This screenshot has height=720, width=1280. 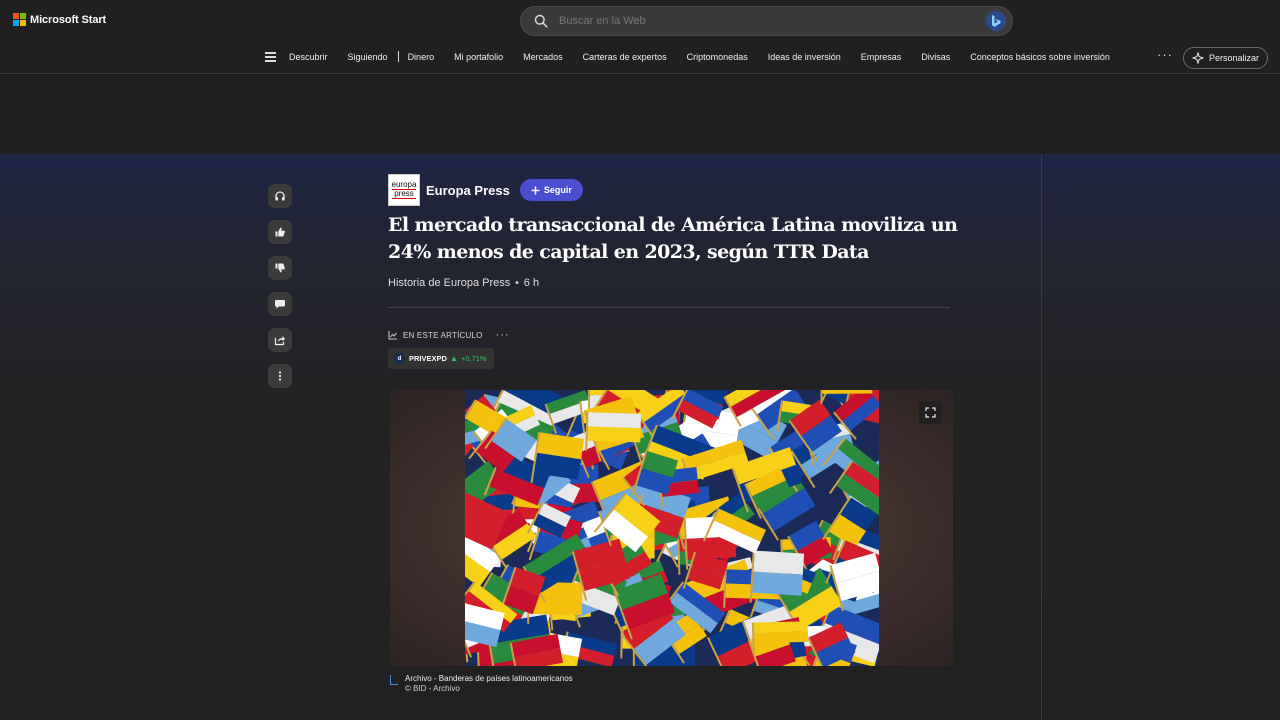 I want to click on more-options-button, so click(x=280, y=376).